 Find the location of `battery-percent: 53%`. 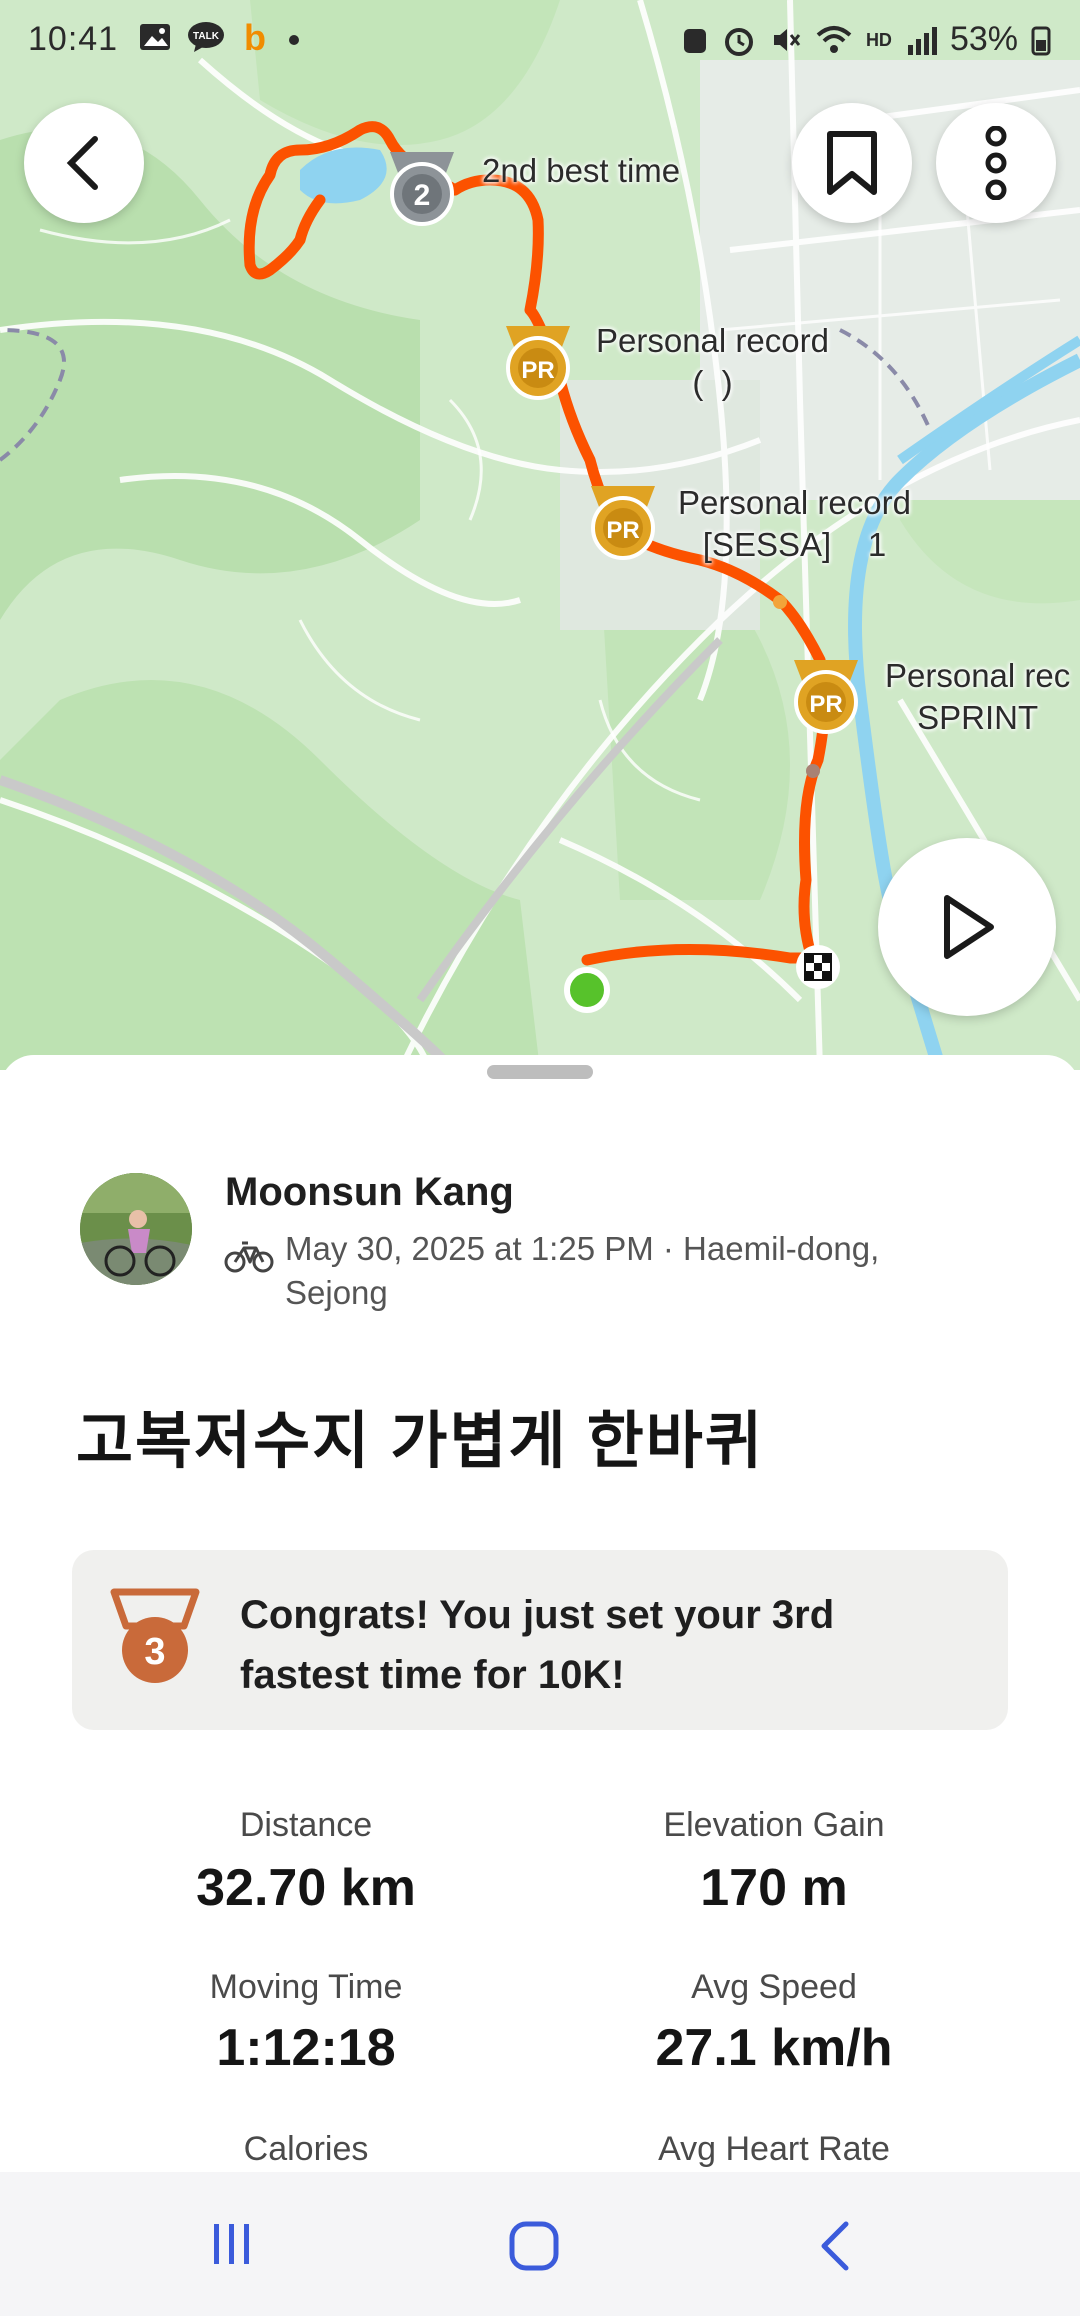

battery-percent: 53% is located at coordinates (983, 39).